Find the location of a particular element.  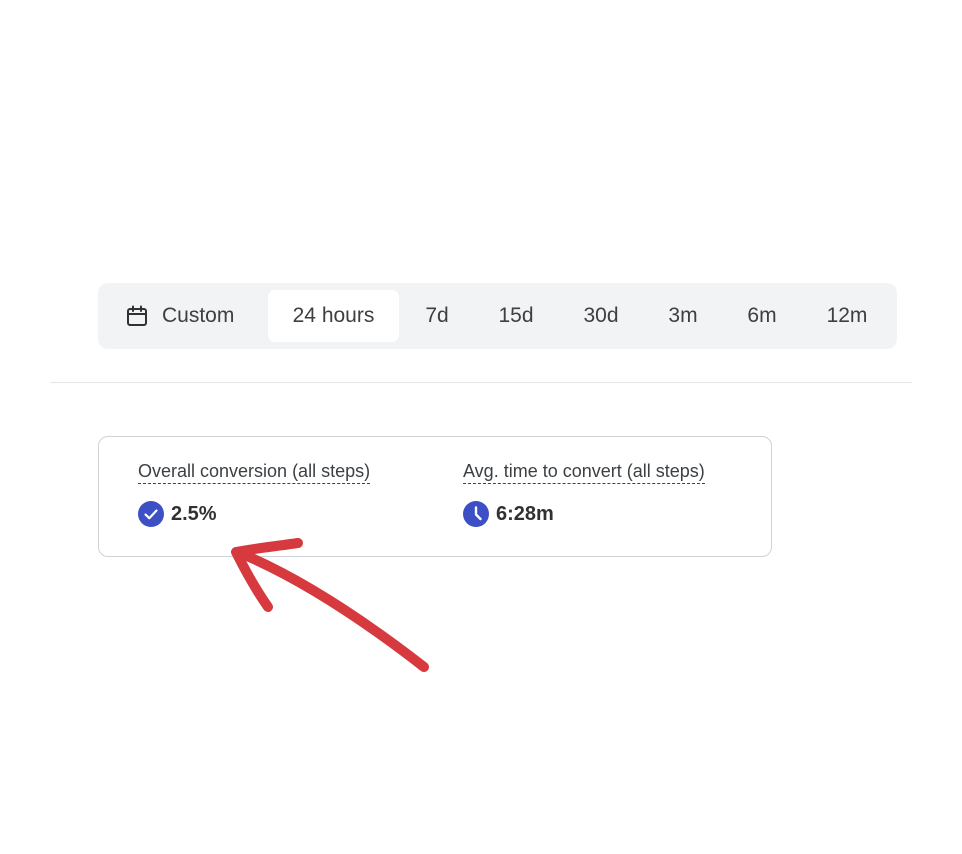

custom-range-button: Custom is located at coordinates (191, 316).